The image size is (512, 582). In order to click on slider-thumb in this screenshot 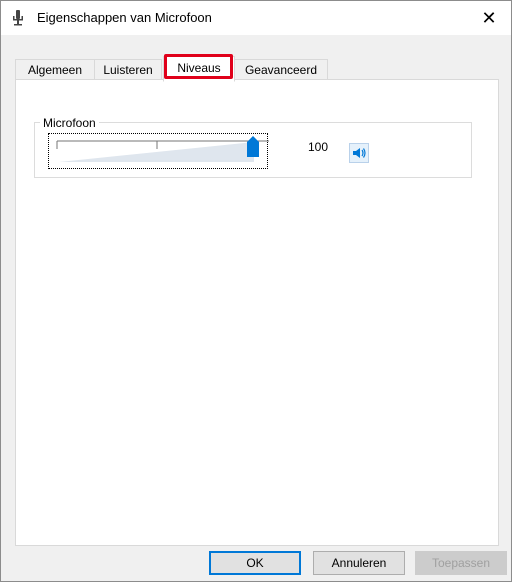, I will do `click(253, 147)`.